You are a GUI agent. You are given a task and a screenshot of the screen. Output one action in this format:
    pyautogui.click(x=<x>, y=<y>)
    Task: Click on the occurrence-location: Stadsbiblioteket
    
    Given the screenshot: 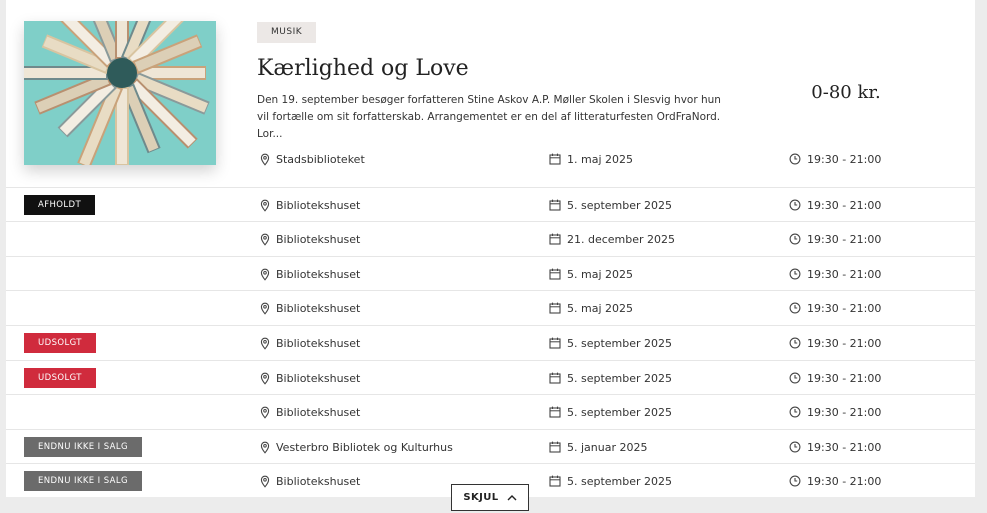 What is the action you would take?
    pyautogui.click(x=312, y=159)
    